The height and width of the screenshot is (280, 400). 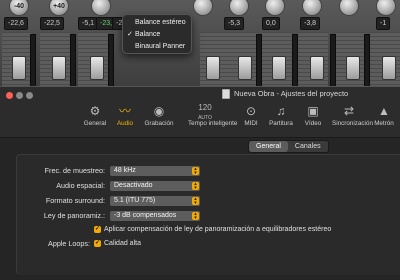 What do you see at coordinates (226, 94) in the screenshot?
I see `document-icon` at bounding box center [226, 94].